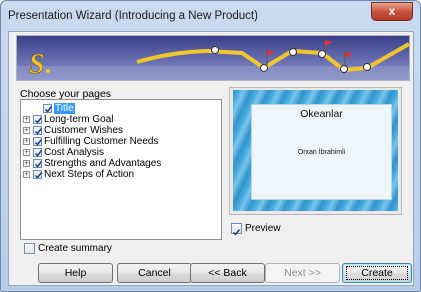  I want to click on close-icon: x, so click(392, 11).